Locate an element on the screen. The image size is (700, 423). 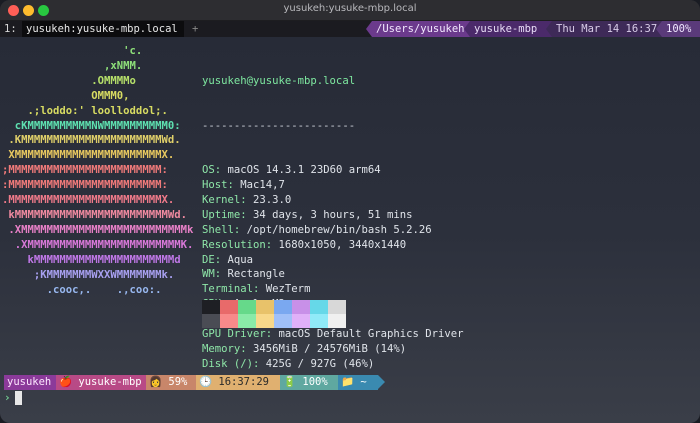
ascii-logo-line: kMMMMMMMMMMMMMMMMMMMMMMd is located at coordinates (91, 259).